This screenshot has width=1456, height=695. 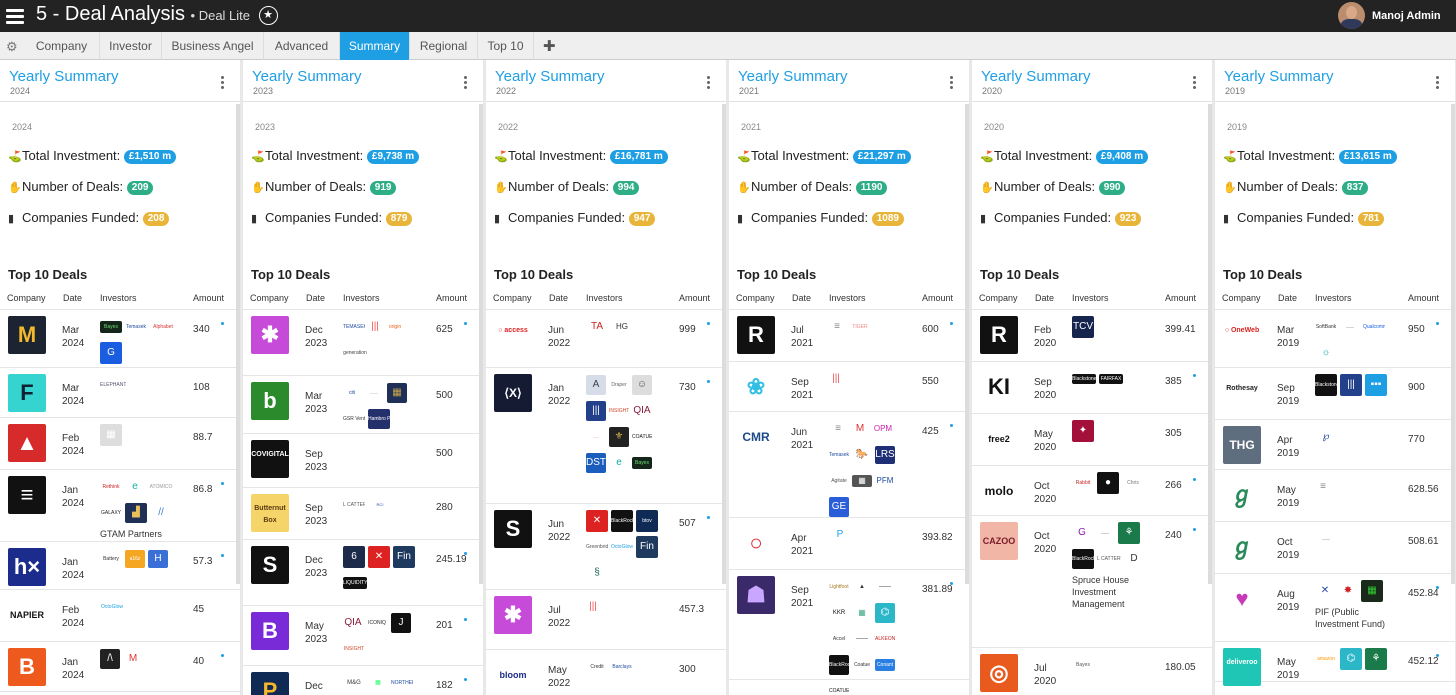 What do you see at coordinates (1083, 483) in the screenshot?
I see `investor-logo: Rabbit` at bounding box center [1083, 483].